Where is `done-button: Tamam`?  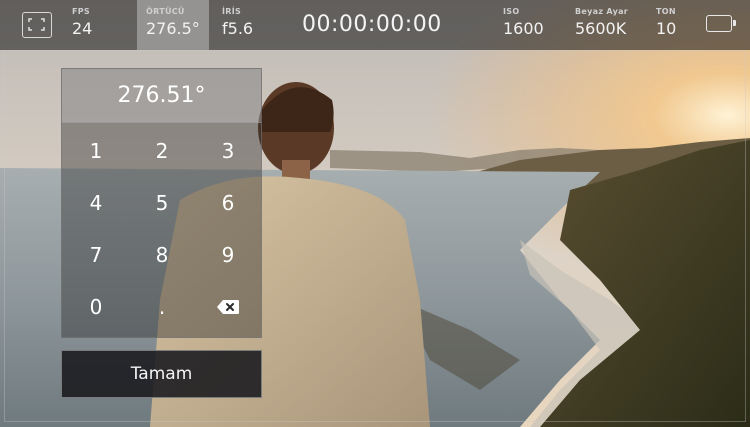
done-button: Tamam is located at coordinates (161, 374).